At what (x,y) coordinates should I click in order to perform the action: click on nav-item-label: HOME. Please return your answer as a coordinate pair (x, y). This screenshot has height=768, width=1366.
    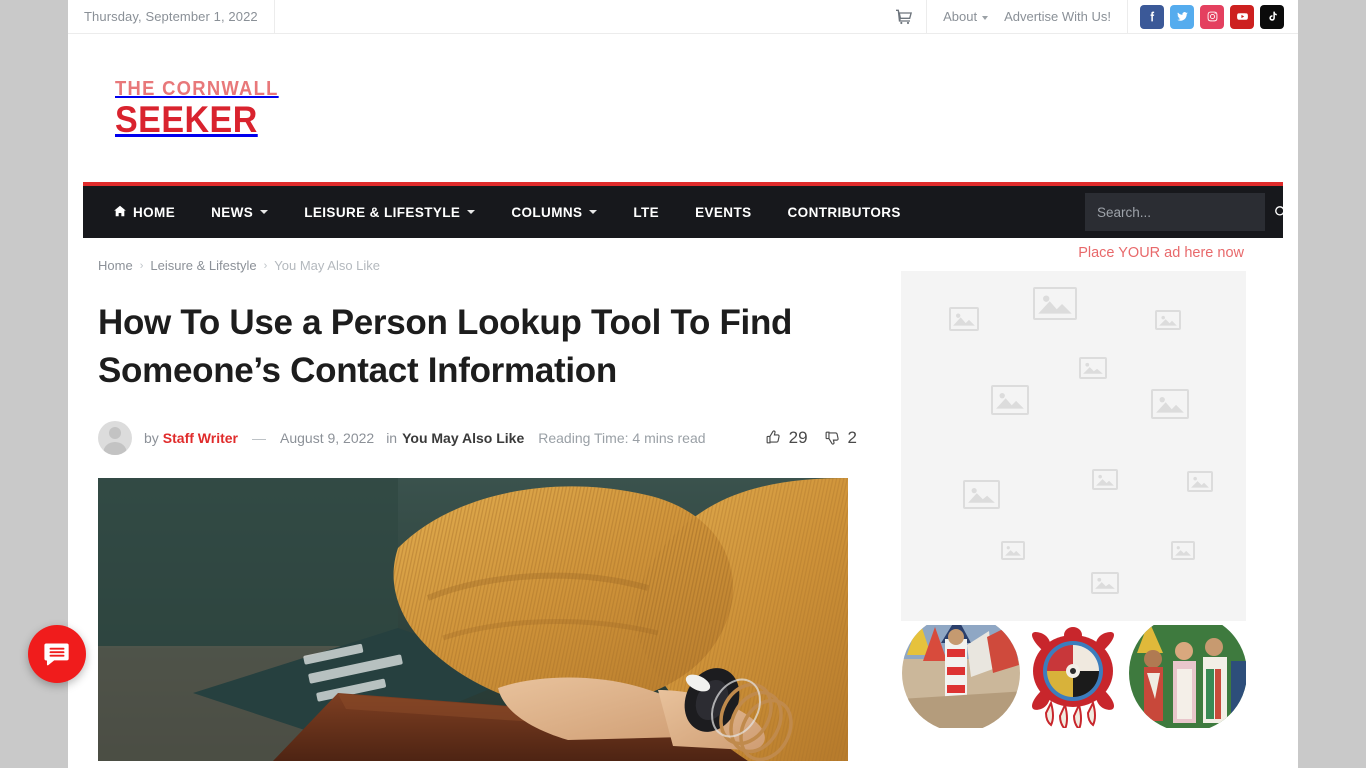
    Looking at the image, I should click on (154, 212).